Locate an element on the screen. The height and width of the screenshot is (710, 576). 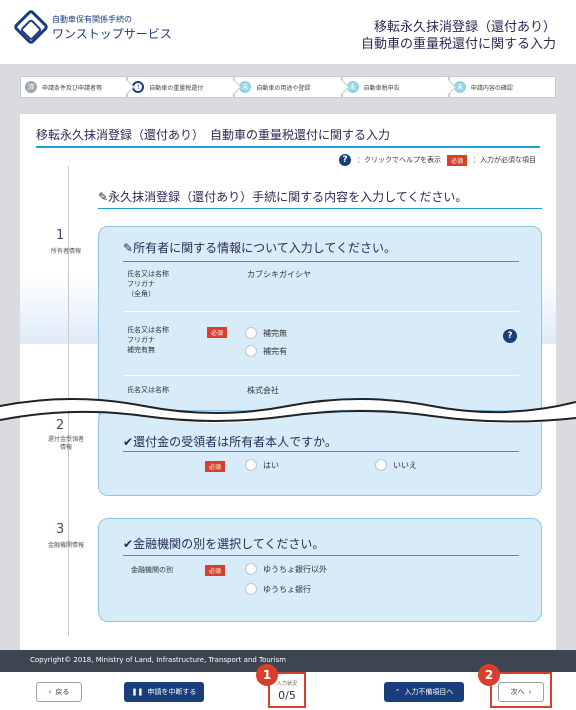
logo-title: ワンストップサービス is located at coordinates (112, 34).